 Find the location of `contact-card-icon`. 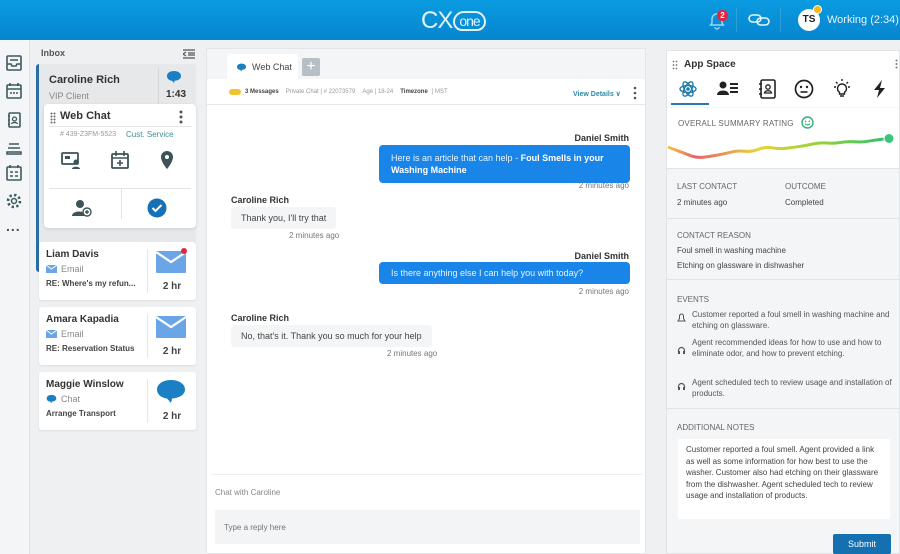

contact-card-icon is located at coordinates (728, 89).